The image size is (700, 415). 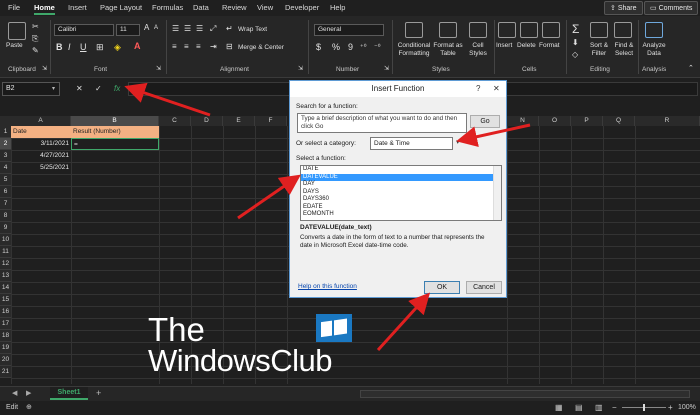 What do you see at coordinates (667, 121) in the screenshot?
I see `column-header-r: R` at bounding box center [667, 121].